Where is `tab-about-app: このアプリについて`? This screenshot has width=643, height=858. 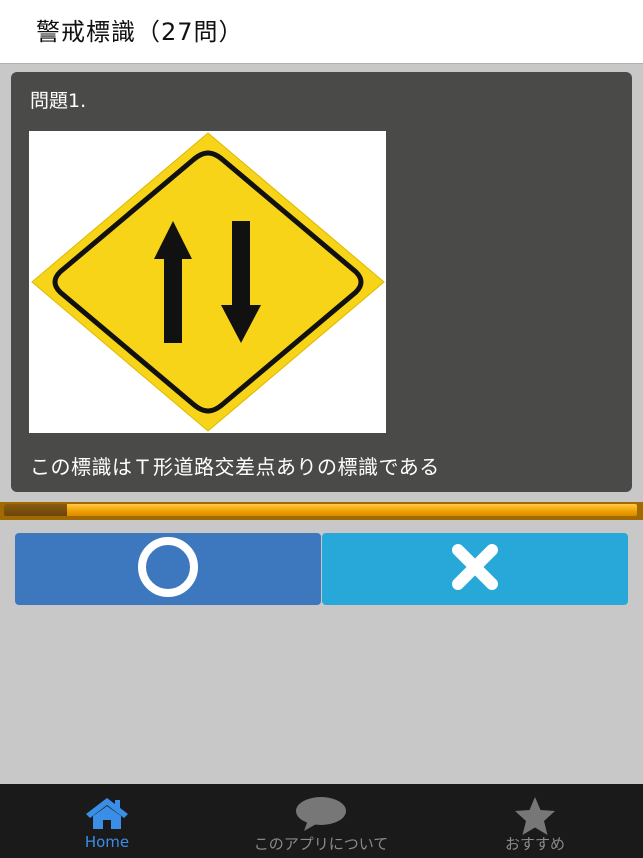 tab-about-app: このアプリについて is located at coordinates (321, 821).